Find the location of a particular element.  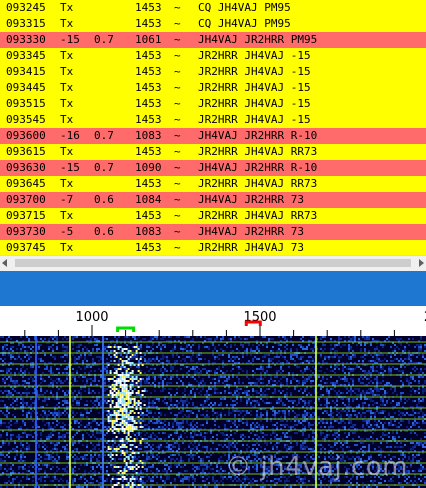

decode-row: 093345 Tx 1453 ~ JR2HRR JH4VAJ -15 is located at coordinates (213, 56).